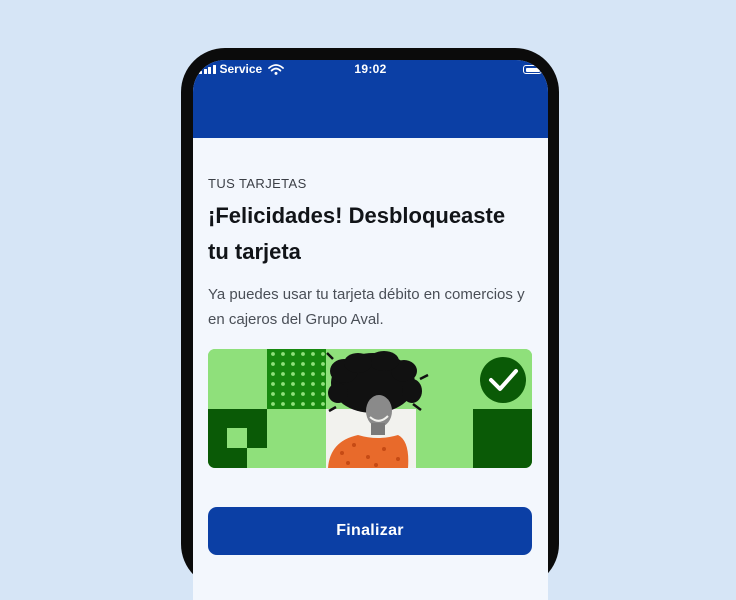 The image size is (736, 600). Describe the element at coordinates (534, 69) in the screenshot. I see `battery-icon` at that location.